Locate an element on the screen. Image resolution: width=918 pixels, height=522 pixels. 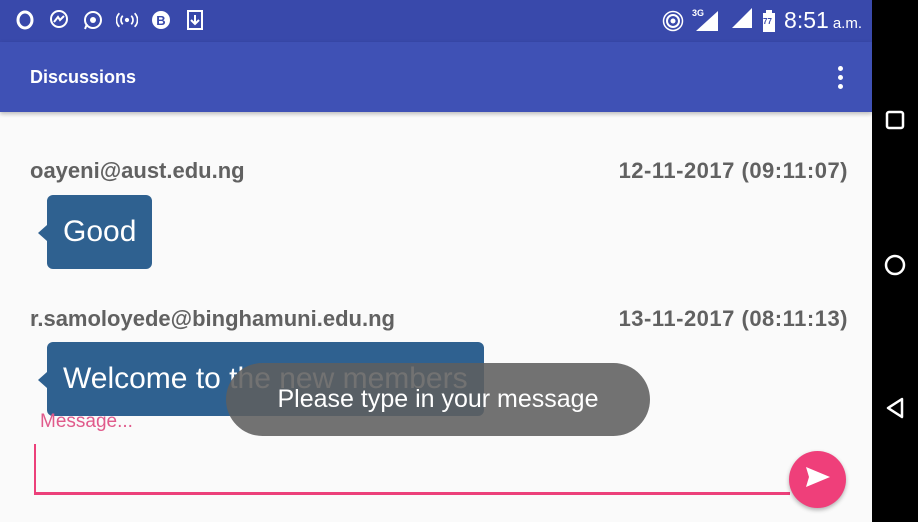
navigation-bar is located at coordinates (895, 261).